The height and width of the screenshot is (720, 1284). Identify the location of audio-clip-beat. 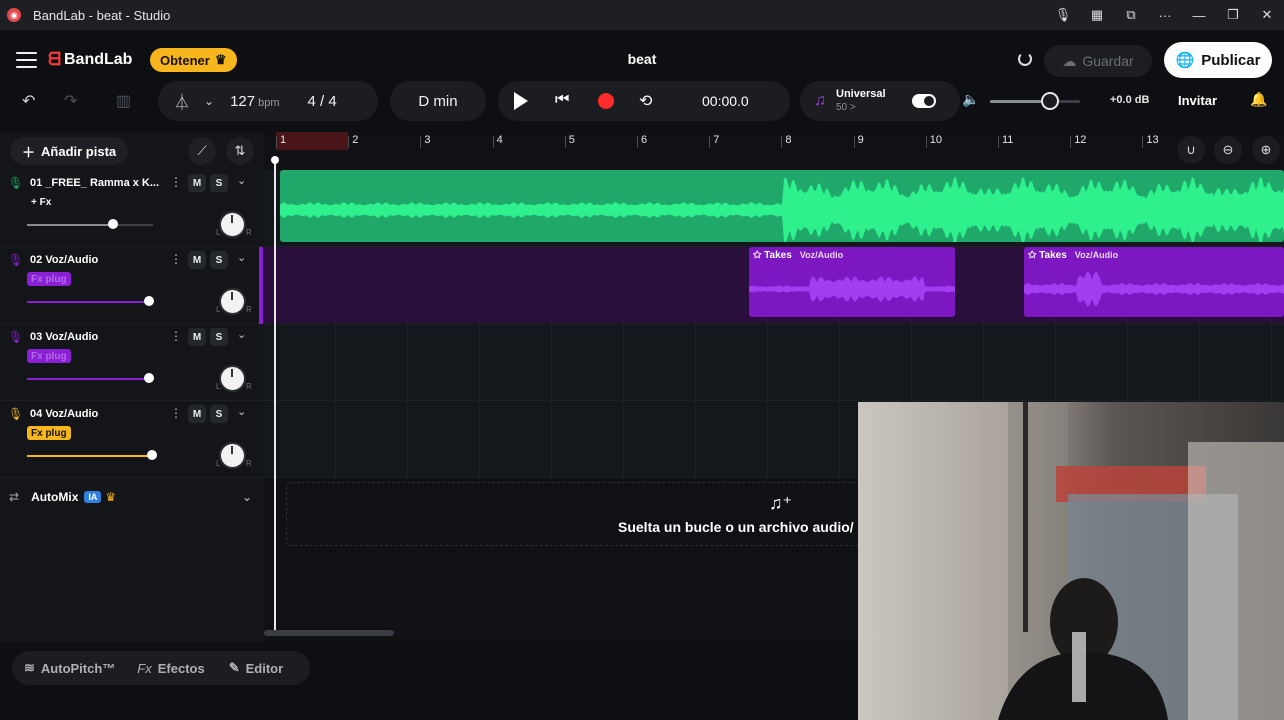
(782, 206).